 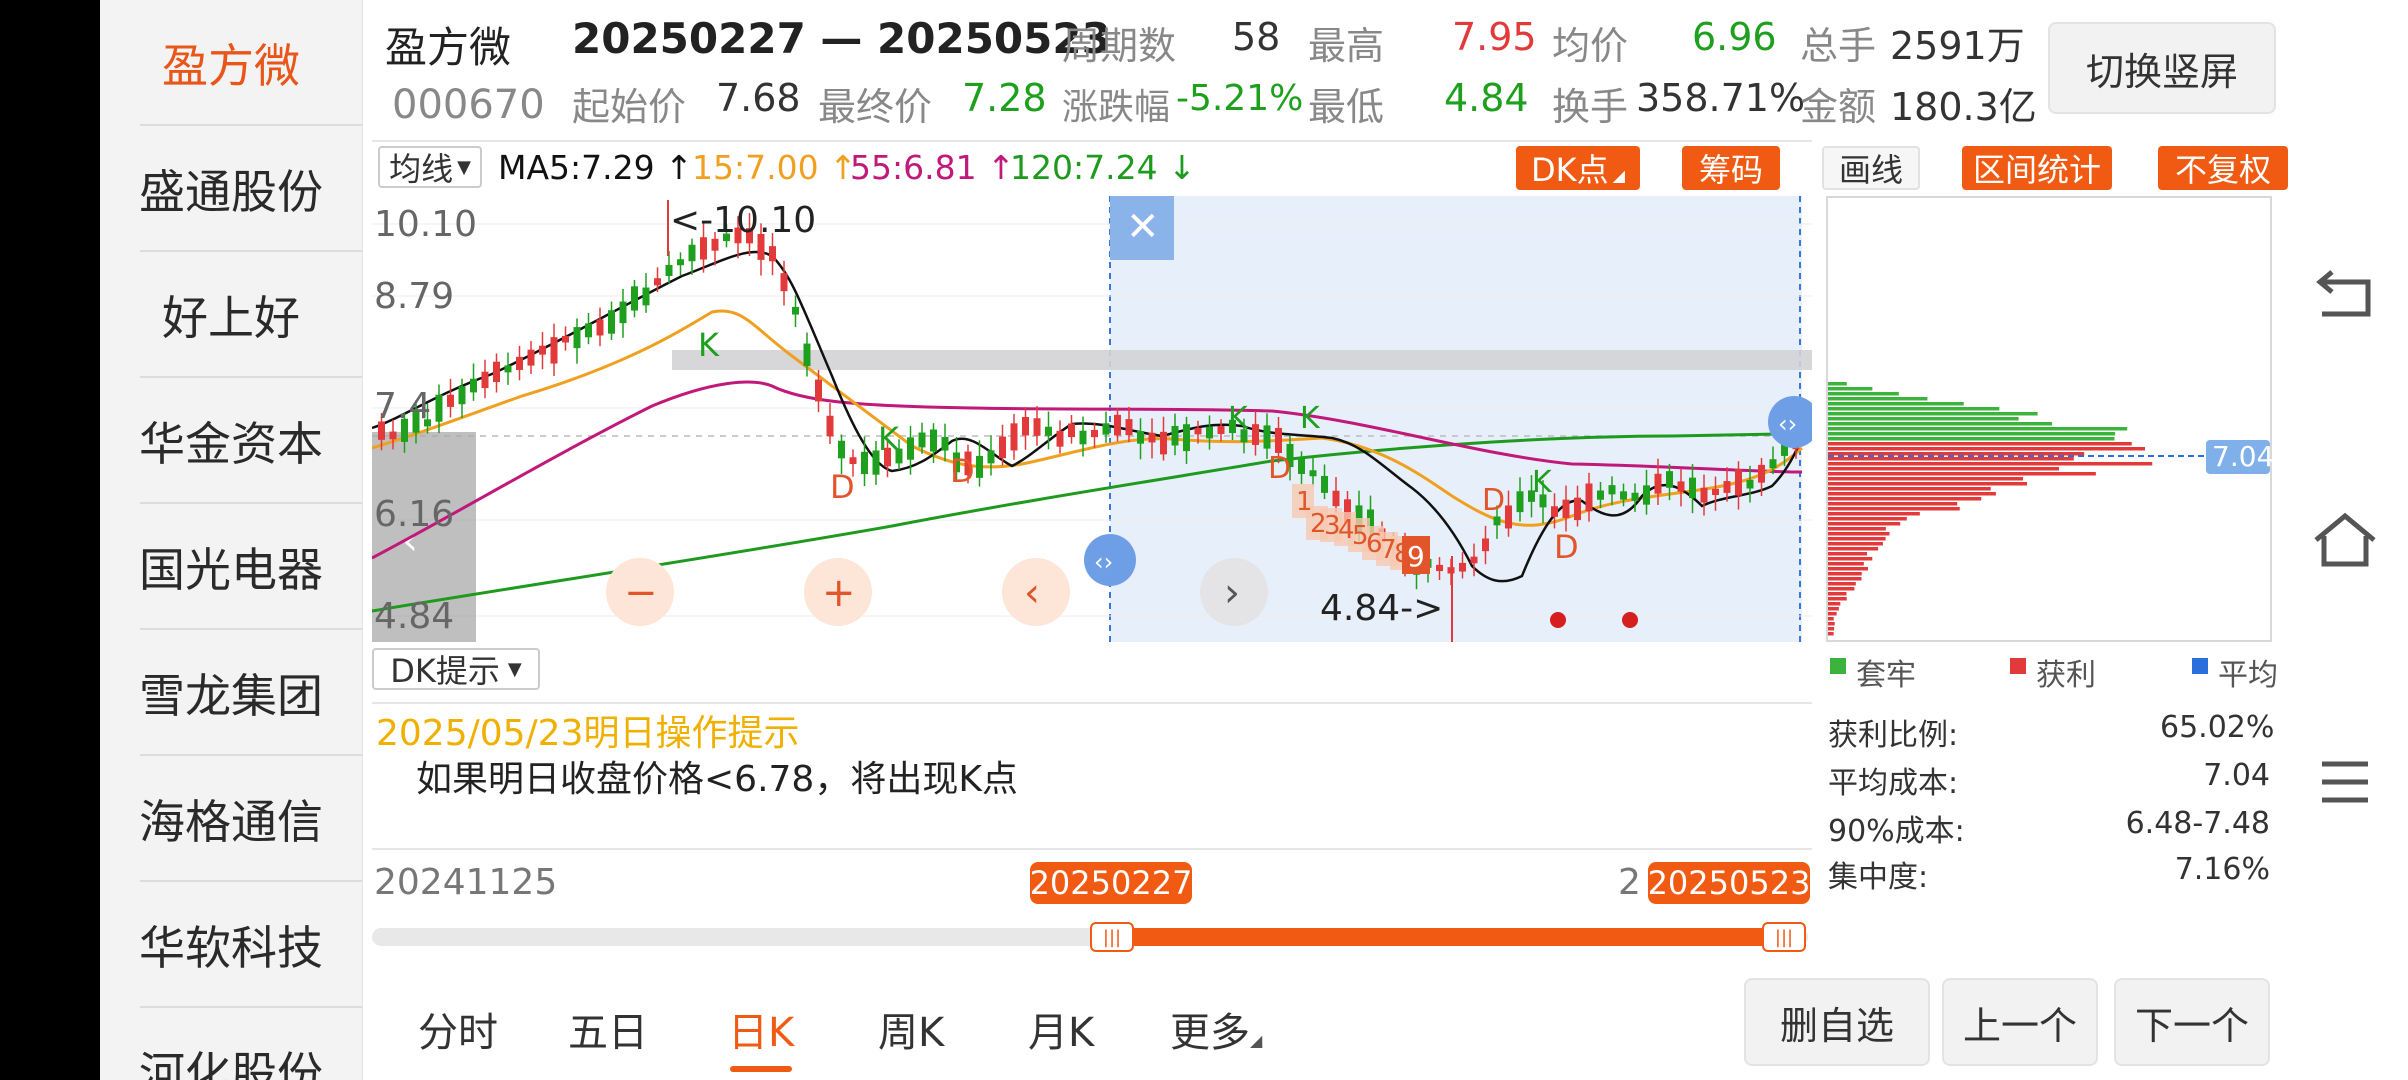 I want to click on stock-list-item: 华金资本, so click(x=231, y=441).